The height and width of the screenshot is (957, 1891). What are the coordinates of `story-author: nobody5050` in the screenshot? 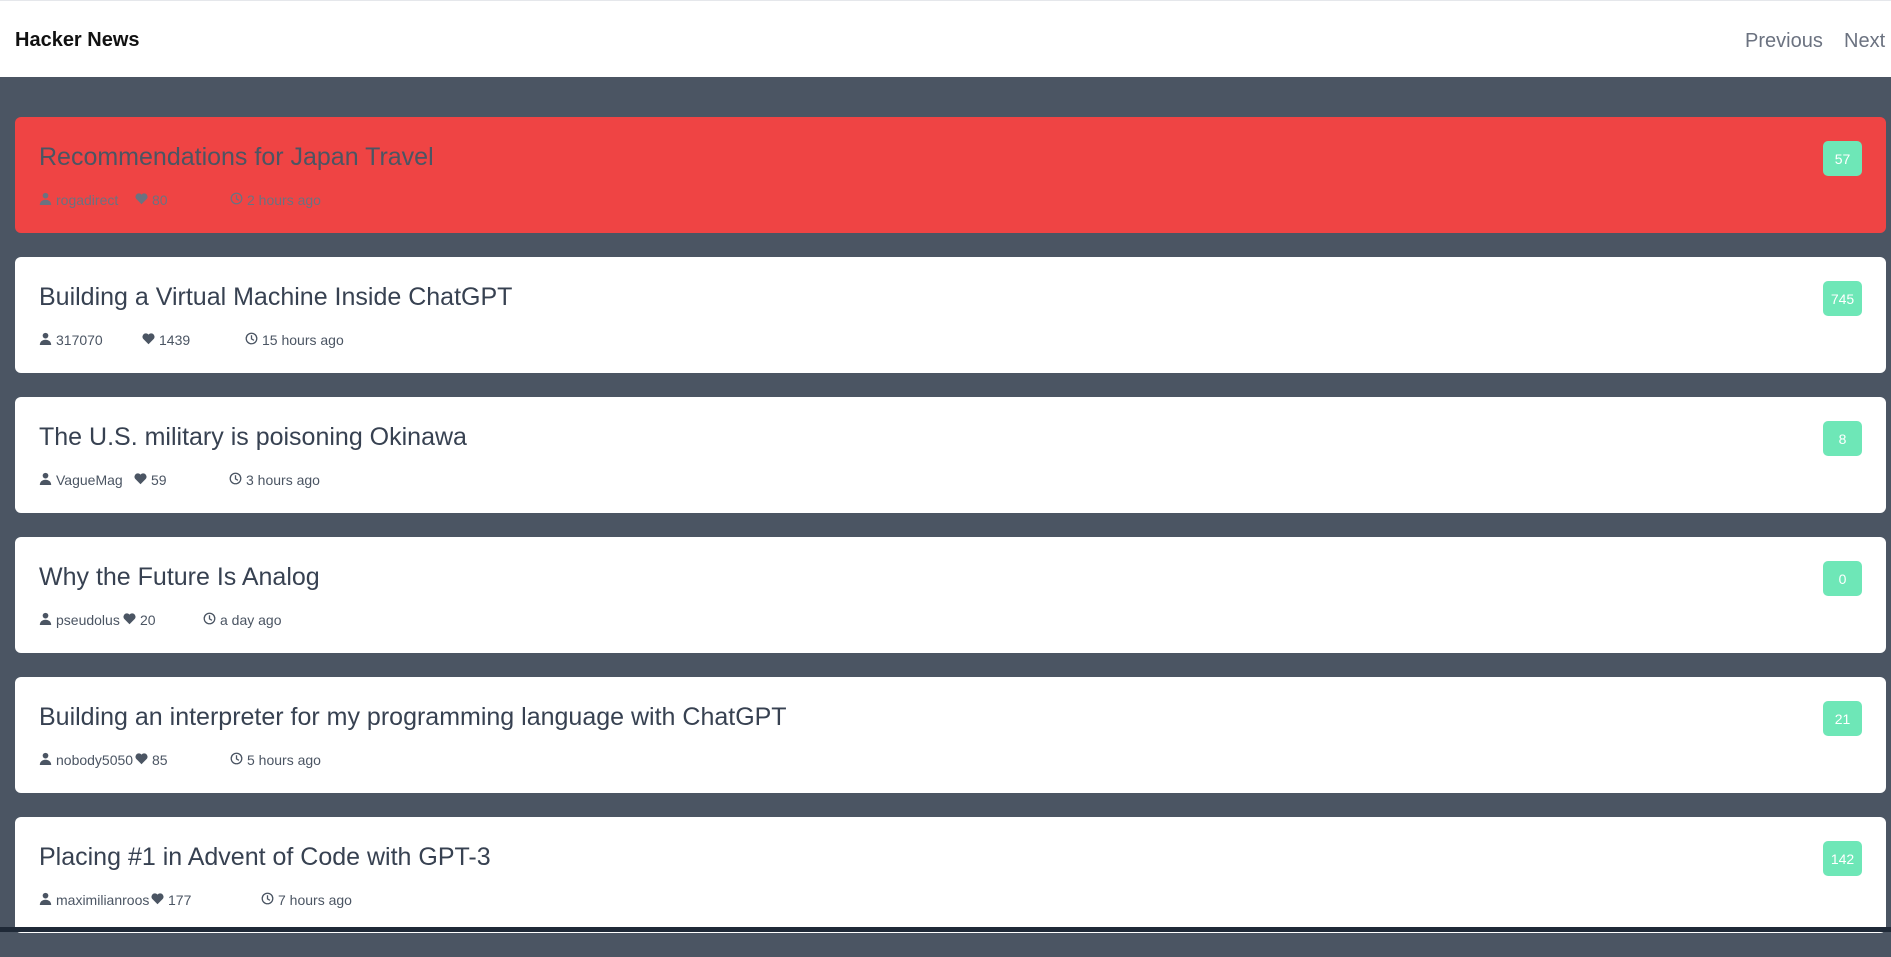 It's located at (86, 760).